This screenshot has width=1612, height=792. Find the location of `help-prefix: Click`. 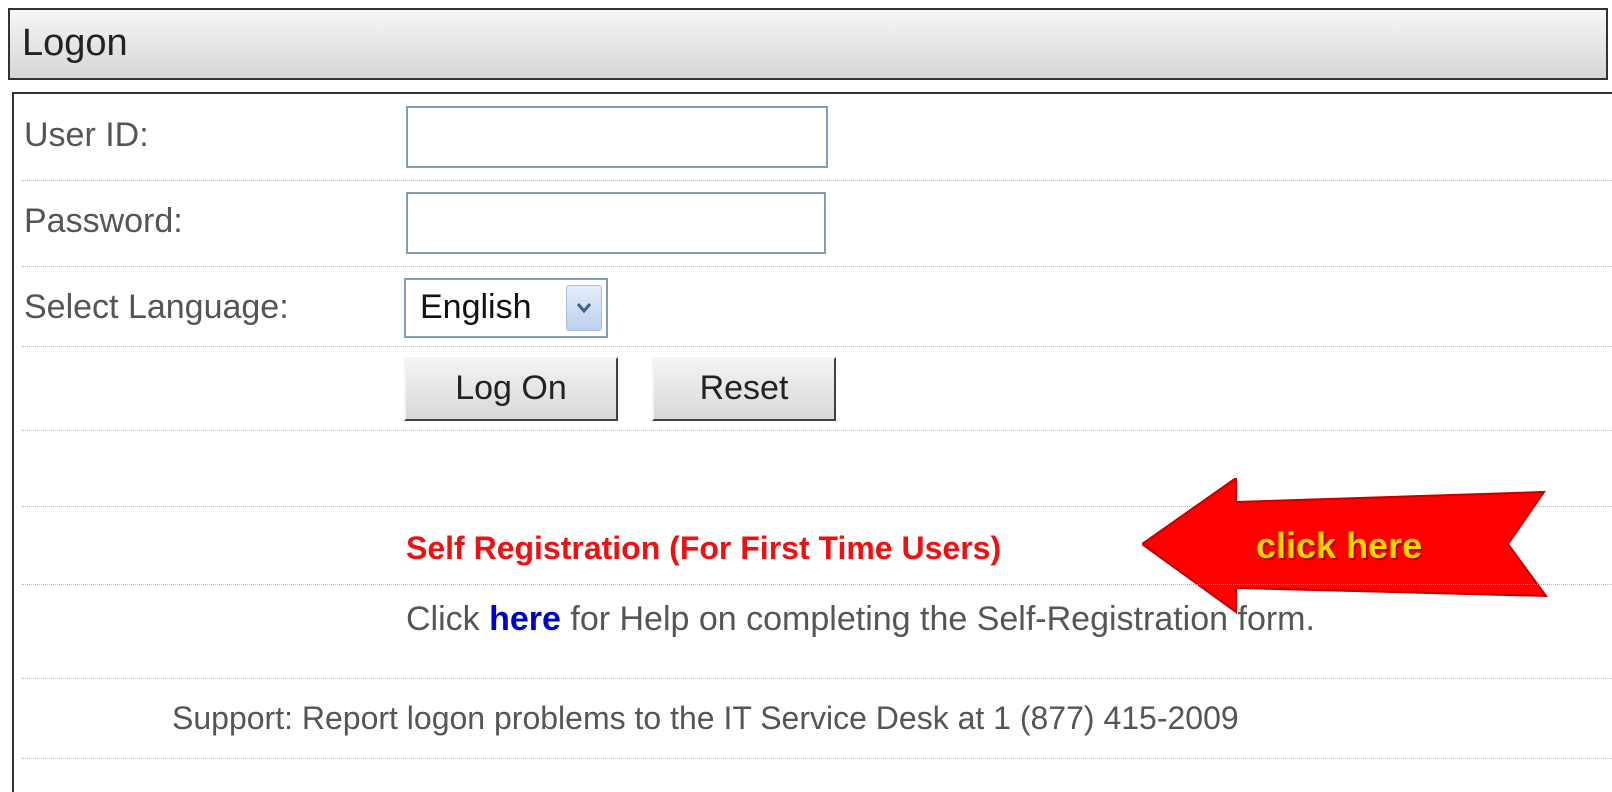

help-prefix: Click is located at coordinates (448, 619).